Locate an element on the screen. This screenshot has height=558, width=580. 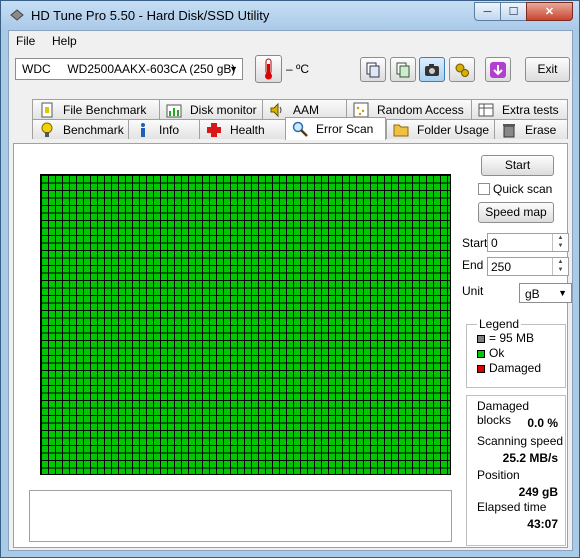
unit-label: Unit is located at coordinates (473, 291).